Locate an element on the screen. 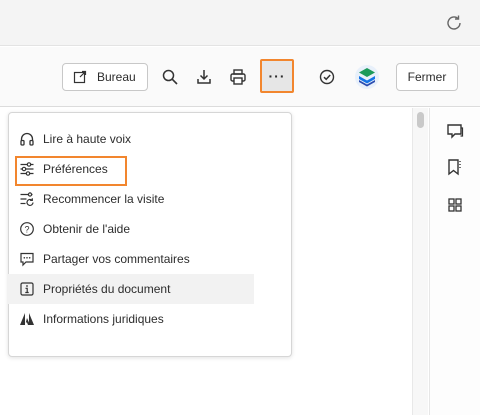 The image size is (480, 415). feedback-icon is located at coordinates (27, 259).